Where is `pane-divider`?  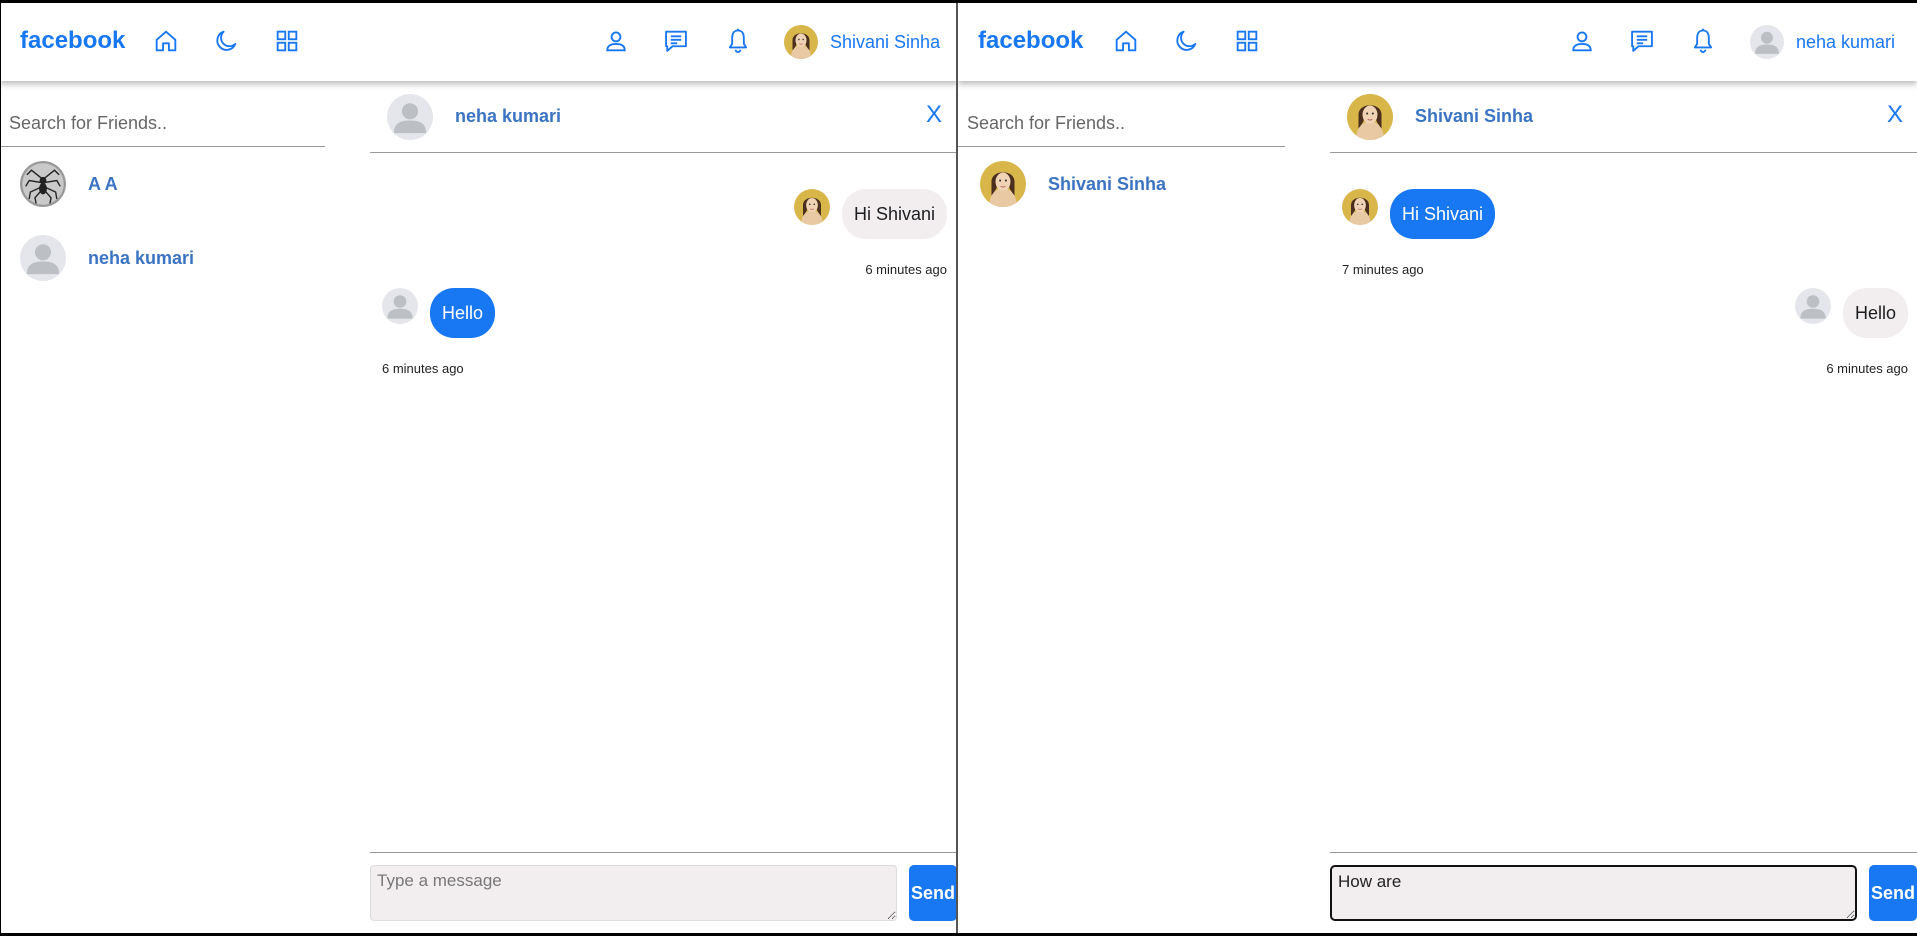 pane-divider is located at coordinates (957, 468).